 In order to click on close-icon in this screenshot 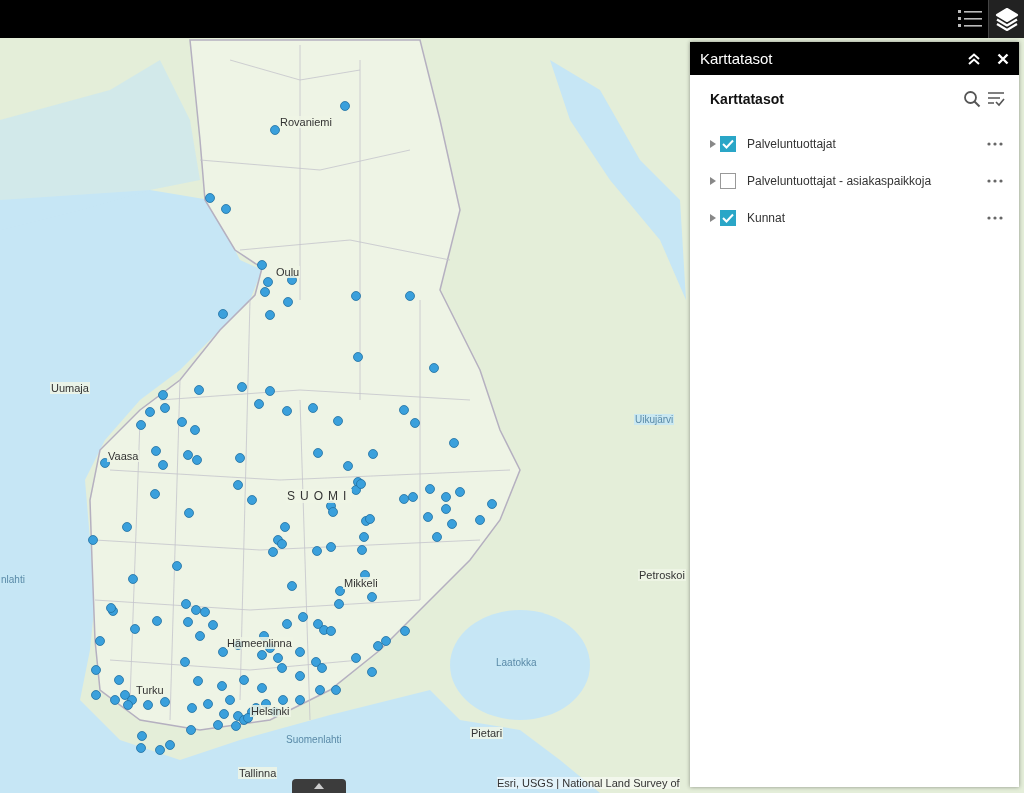, I will do `click(1003, 58)`.